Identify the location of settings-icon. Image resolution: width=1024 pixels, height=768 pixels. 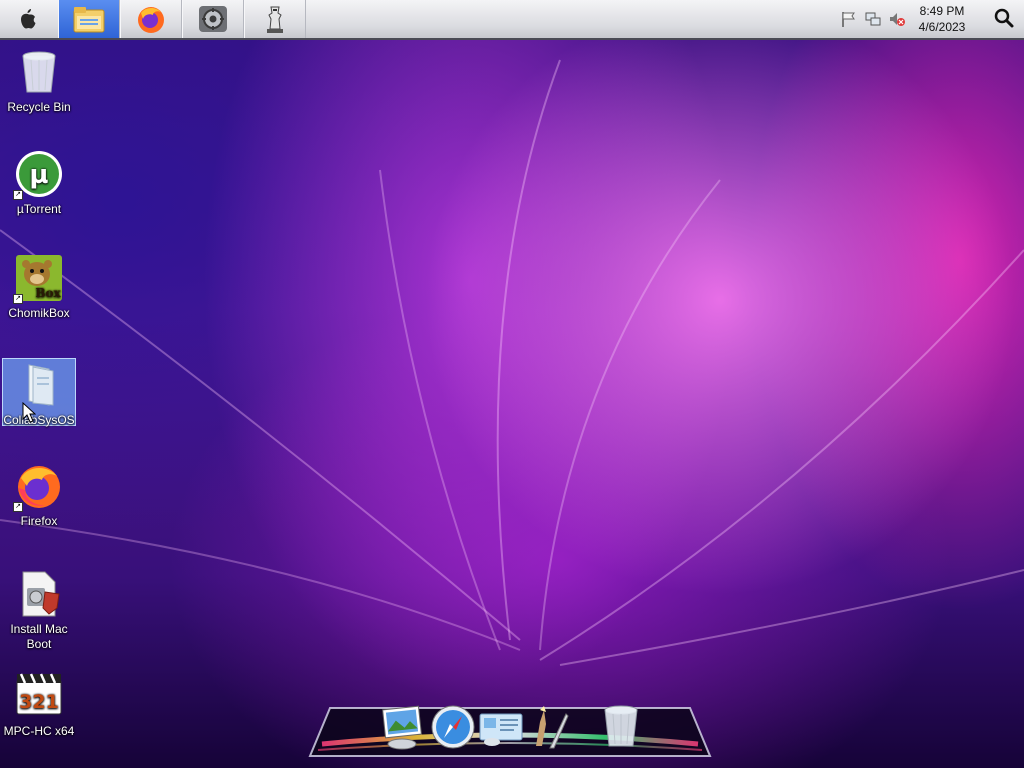
(213, 19).